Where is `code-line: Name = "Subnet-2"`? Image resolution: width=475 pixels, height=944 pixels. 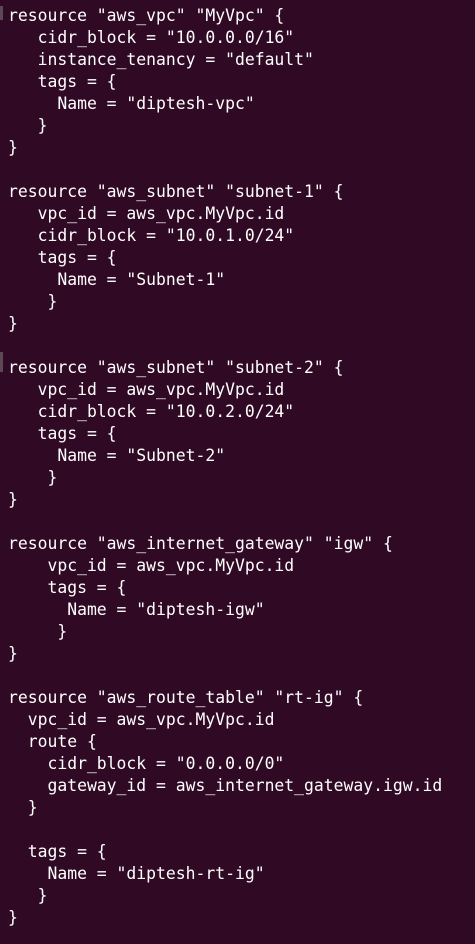
code-line: Name = "Subnet-2" is located at coordinates (117, 455).